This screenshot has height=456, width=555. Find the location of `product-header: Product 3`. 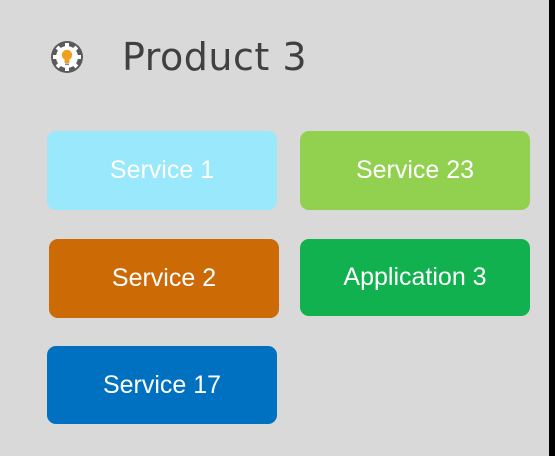

product-header: Product 3 is located at coordinates (178, 57).